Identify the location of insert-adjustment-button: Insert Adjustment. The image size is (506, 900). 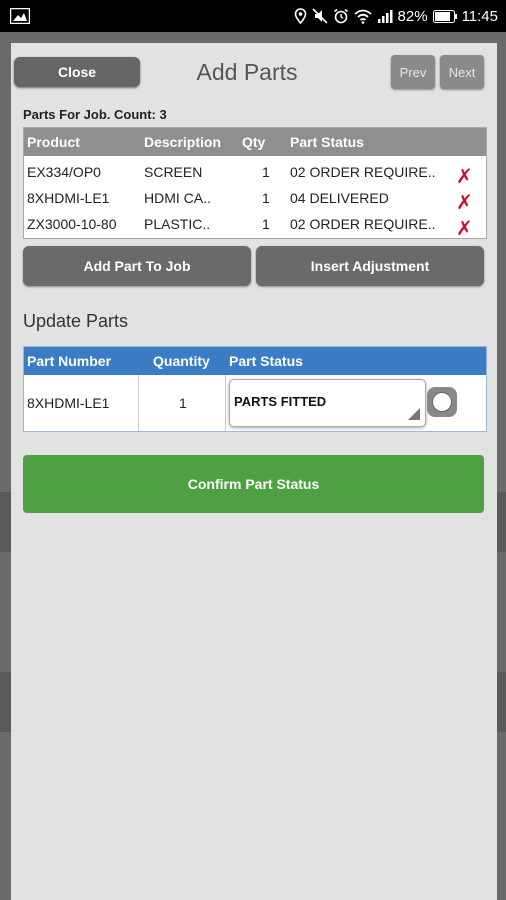
(370, 266).